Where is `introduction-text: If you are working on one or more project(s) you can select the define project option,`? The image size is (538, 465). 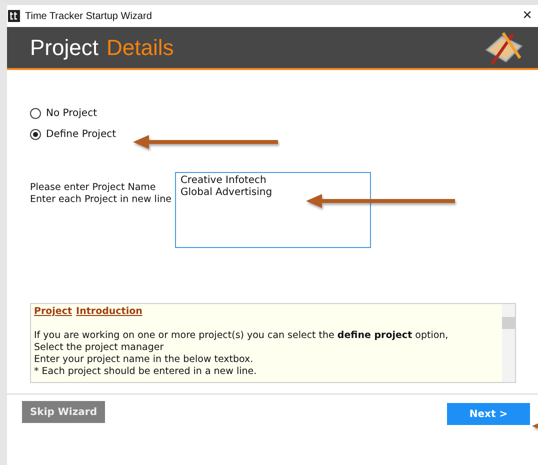
introduction-text: If you are working on one or more project(s) you can select the define project option, is located at coordinates (242, 336).